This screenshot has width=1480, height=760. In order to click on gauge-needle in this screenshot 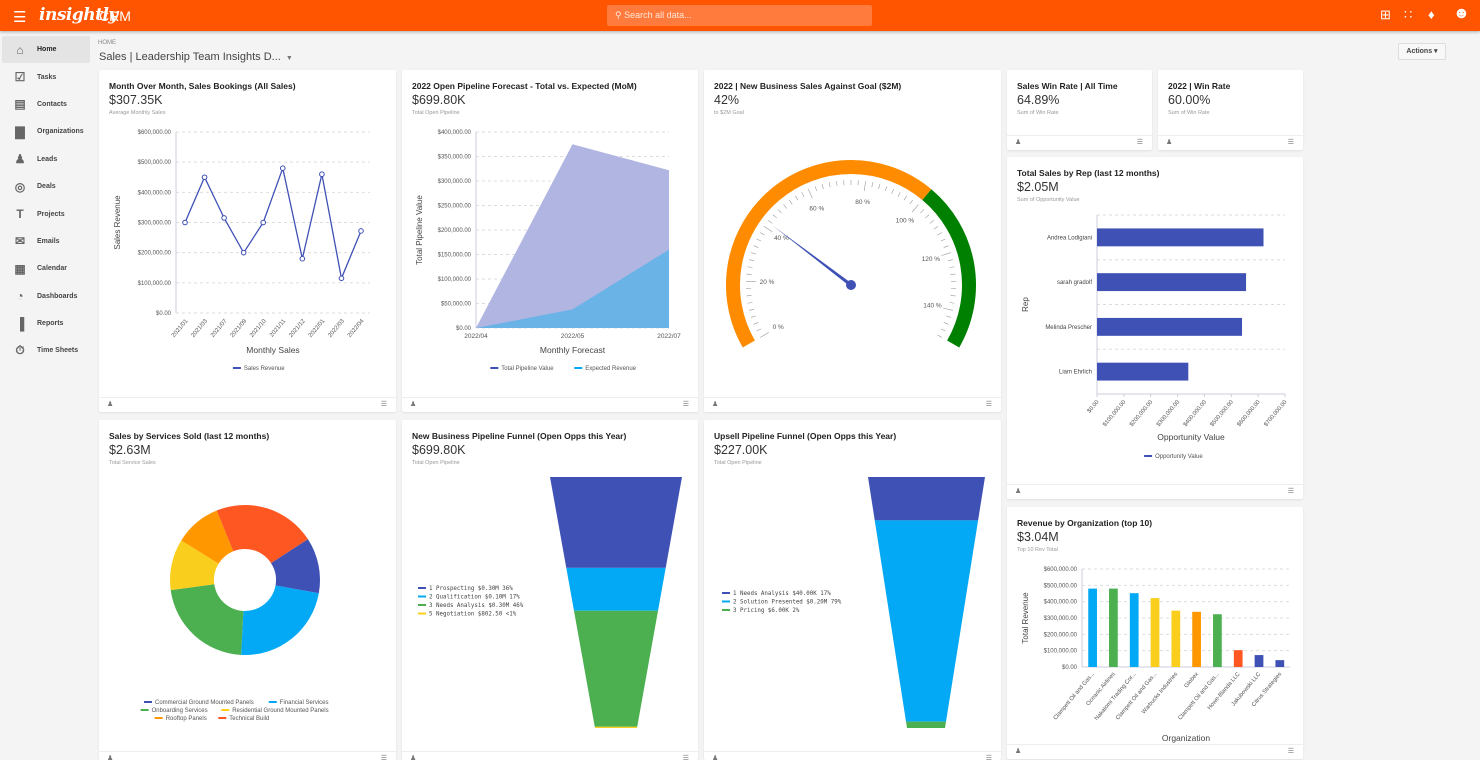, I will do `click(813, 257)`.